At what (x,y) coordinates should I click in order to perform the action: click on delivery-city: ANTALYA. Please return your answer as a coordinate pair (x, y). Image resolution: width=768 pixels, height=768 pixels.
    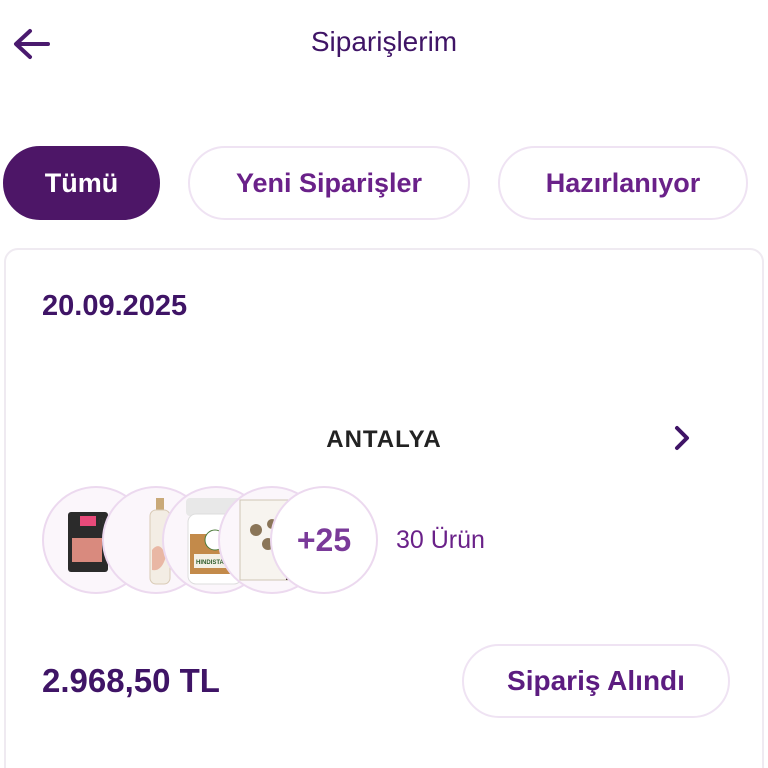
    Looking at the image, I should click on (384, 439).